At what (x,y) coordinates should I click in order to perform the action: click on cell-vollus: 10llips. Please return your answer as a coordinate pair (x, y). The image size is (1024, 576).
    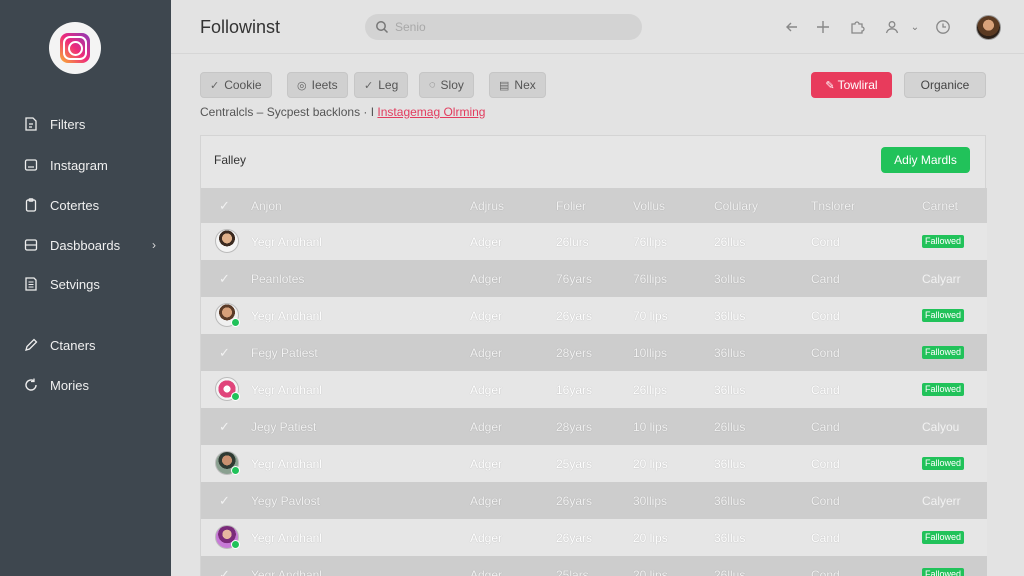
    Looking at the image, I should click on (650, 352).